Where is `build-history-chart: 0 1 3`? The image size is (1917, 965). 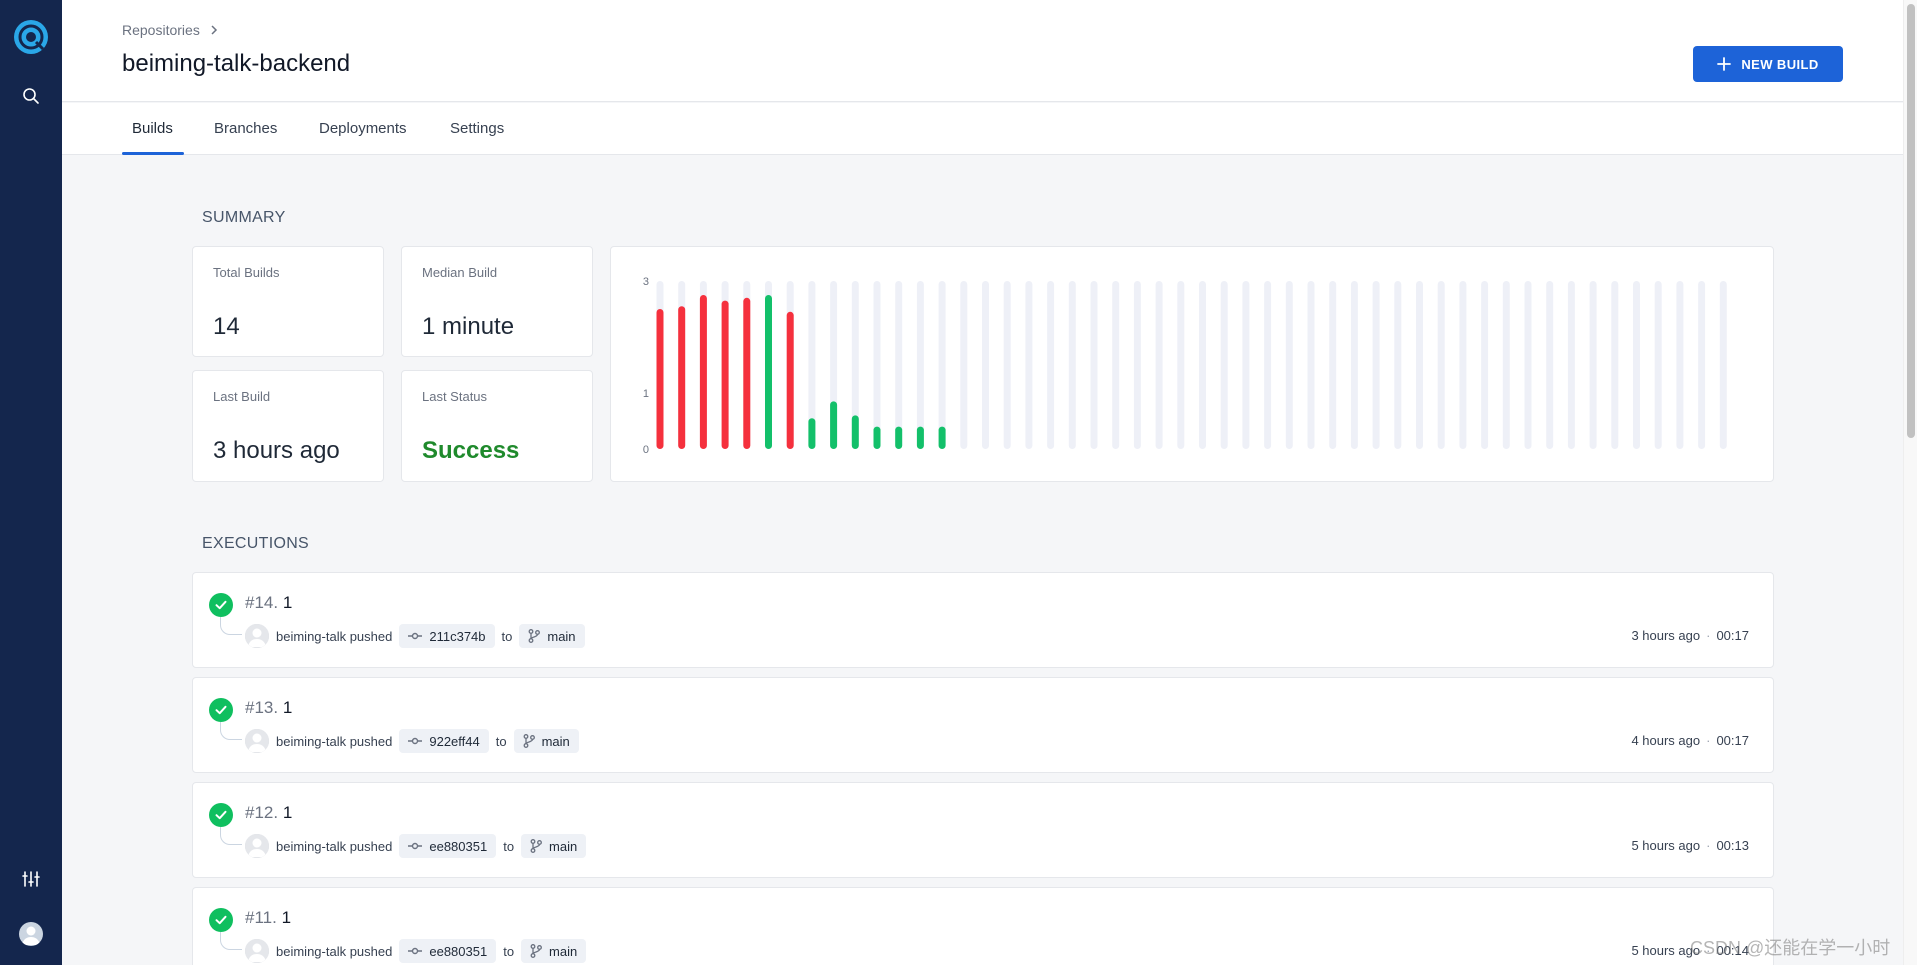 build-history-chart: 0 1 3 is located at coordinates (1192, 364).